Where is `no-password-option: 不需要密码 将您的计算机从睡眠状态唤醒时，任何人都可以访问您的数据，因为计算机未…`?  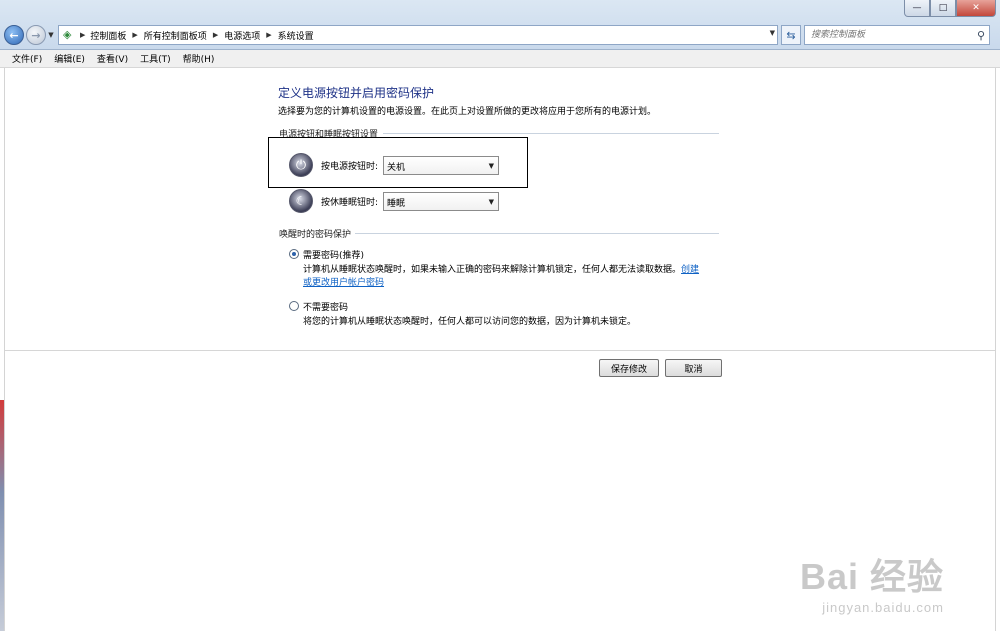 no-password-option: 不需要密码 将您的计算机从睡眠状态唤醒时，任何人都可以访问您的数据，因为计算机未… is located at coordinates (496, 314).